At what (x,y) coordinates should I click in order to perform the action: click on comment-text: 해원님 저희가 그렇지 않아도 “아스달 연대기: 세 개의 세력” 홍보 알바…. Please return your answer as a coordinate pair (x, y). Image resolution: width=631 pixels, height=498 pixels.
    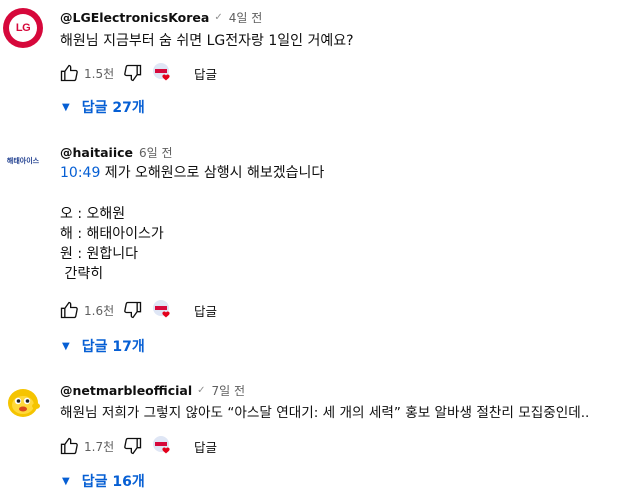
    Looking at the image, I should click on (325, 413).